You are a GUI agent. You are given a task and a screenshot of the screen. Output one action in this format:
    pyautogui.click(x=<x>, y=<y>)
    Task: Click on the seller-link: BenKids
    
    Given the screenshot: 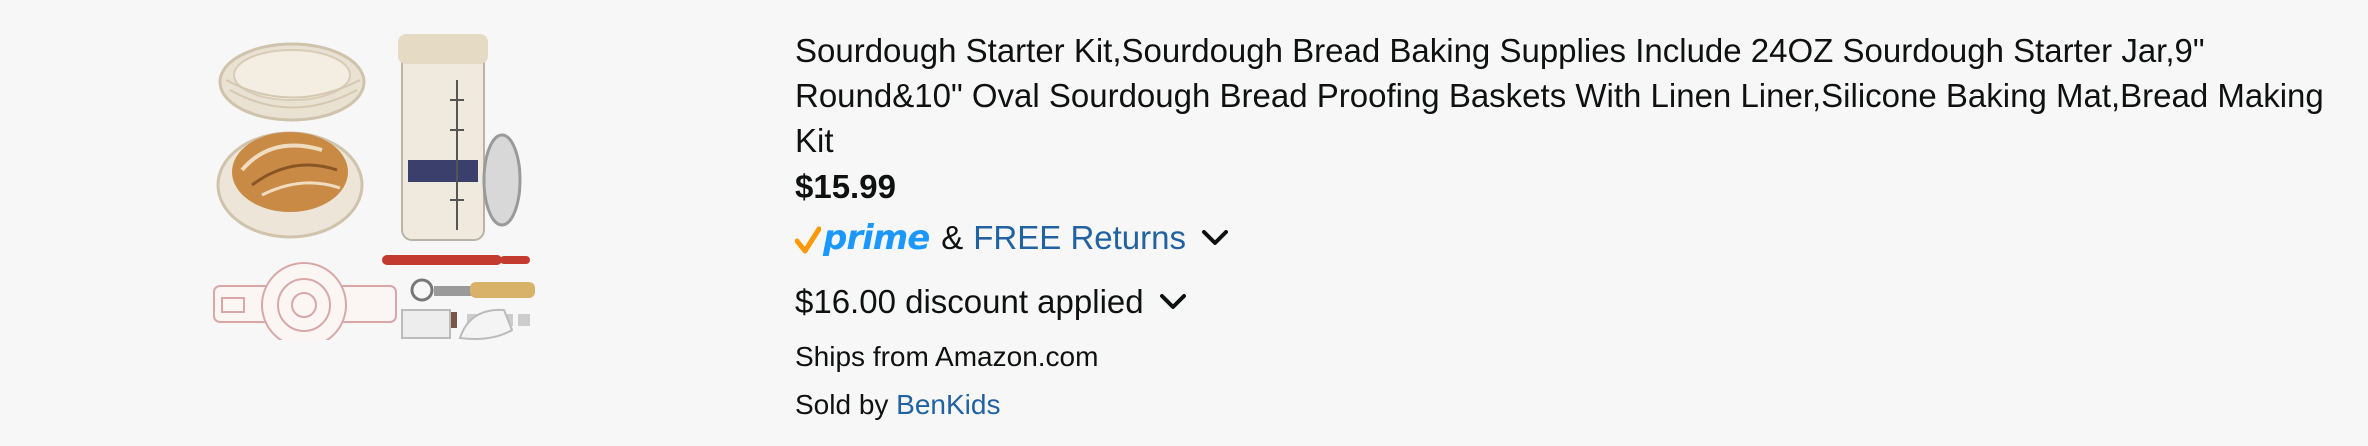 What is the action you would take?
    pyautogui.click(x=948, y=404)
    